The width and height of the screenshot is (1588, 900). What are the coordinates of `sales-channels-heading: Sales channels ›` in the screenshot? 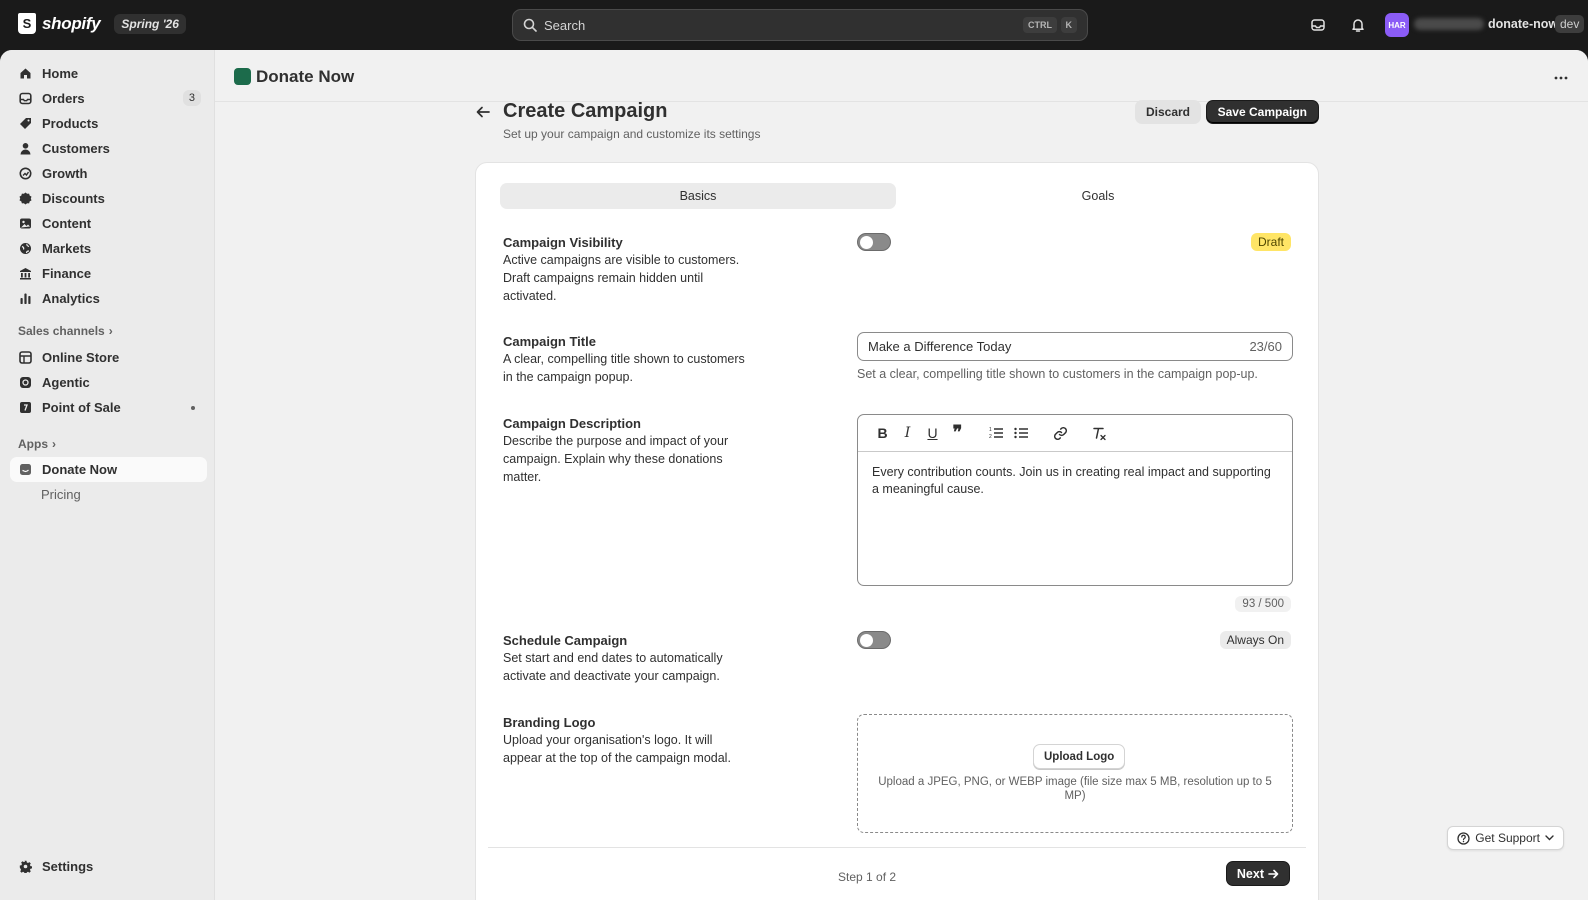 It's located at (65, 331).